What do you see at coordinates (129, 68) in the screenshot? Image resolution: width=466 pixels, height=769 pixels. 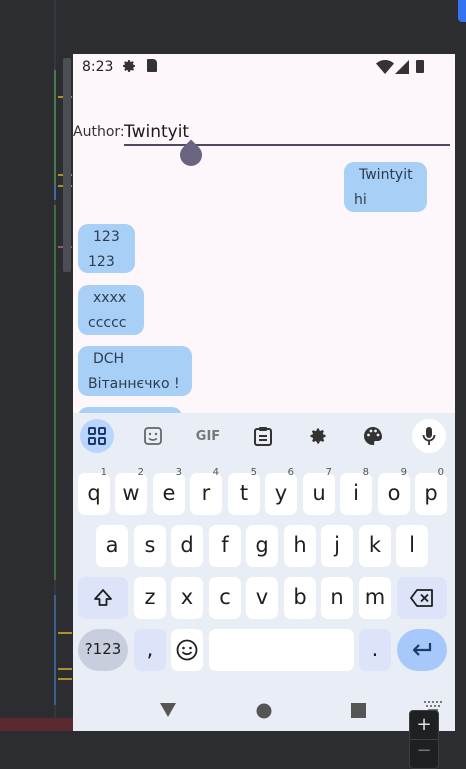 I see `settings-notification-icon` at bounding box center [129, 68].